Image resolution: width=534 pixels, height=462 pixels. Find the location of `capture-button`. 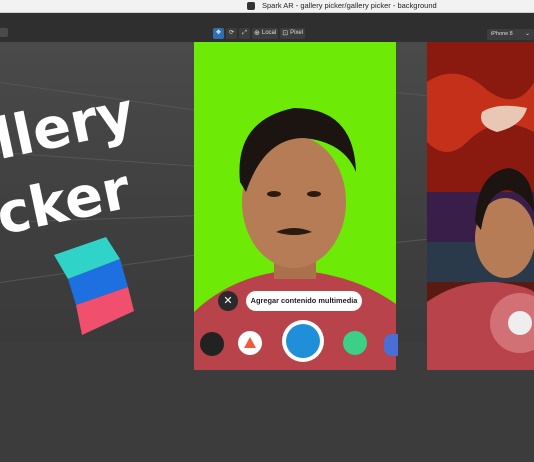

capture-button is located at coordinates (303, 341).